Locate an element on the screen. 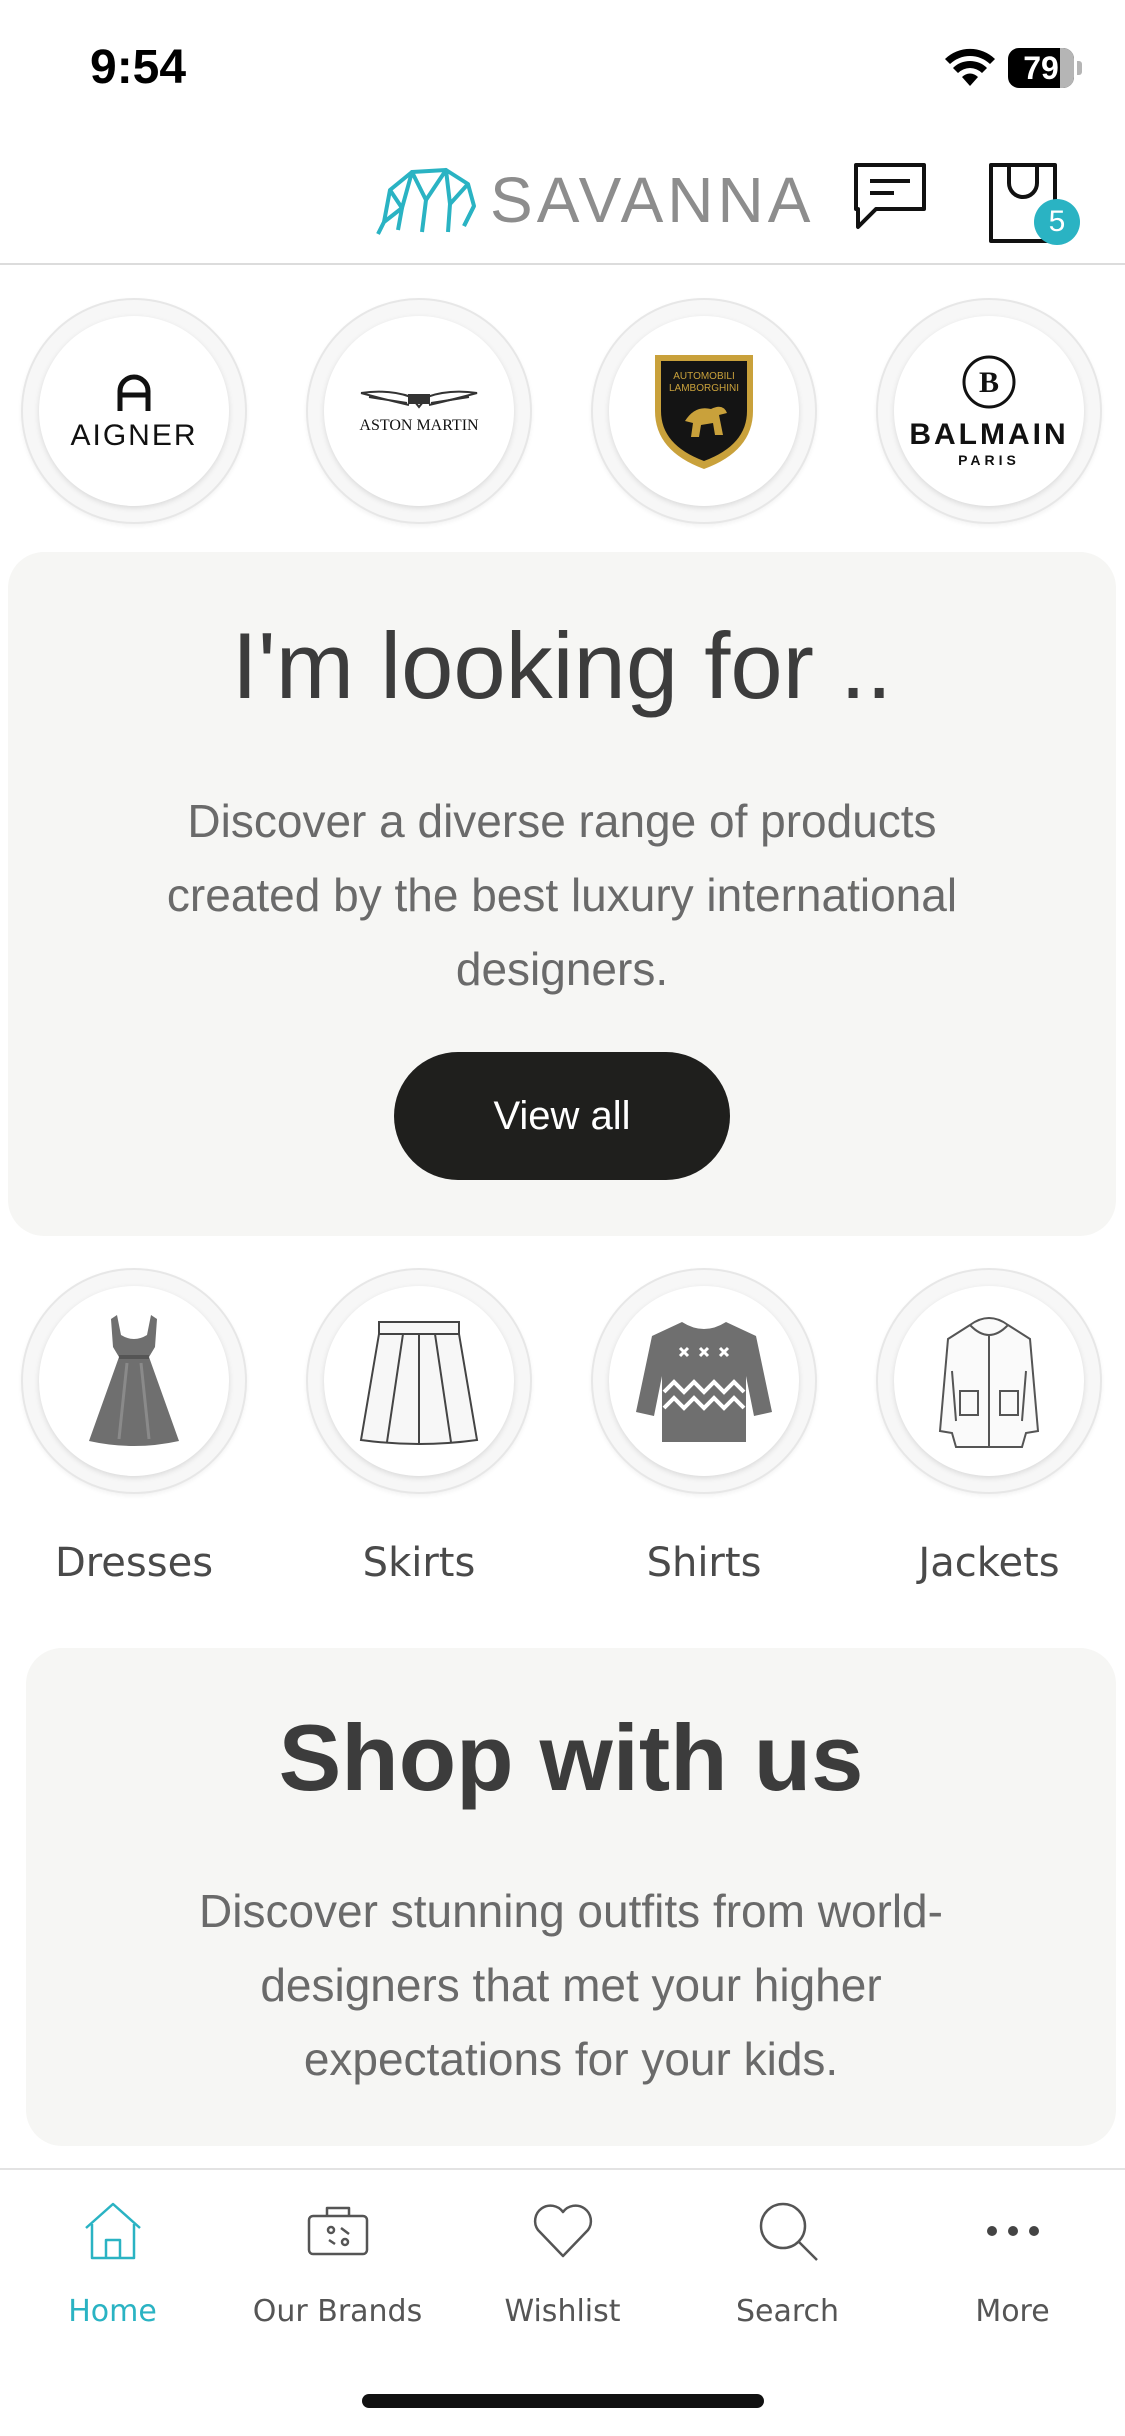 Image resolution: width=1125 pixels, height=2436 pixels. dress-icon is located at coordinates (134, 1380).